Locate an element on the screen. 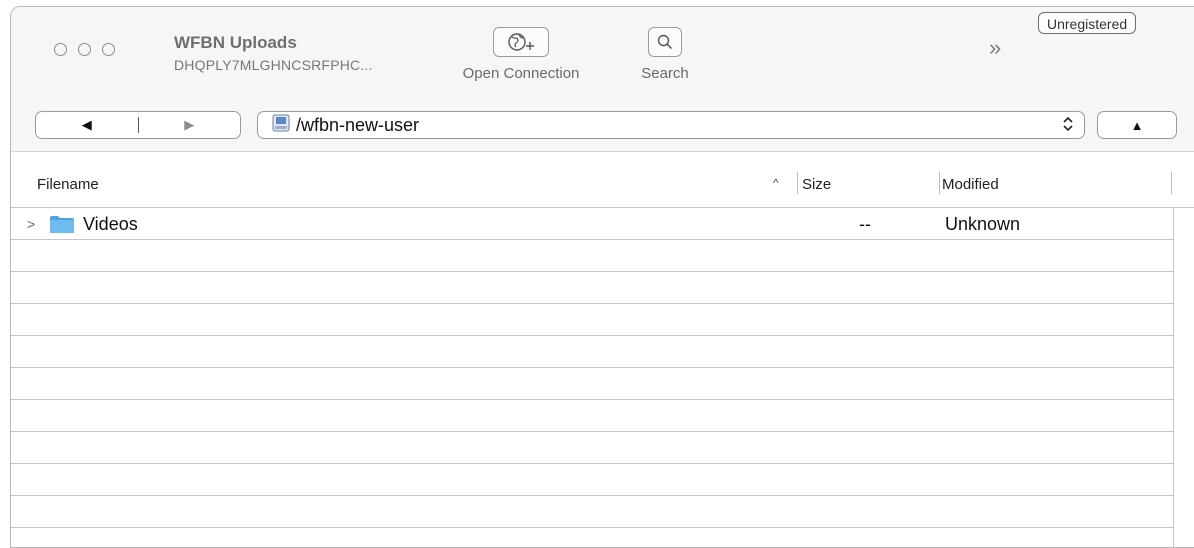 The width and height of the screenshot is (1194, 548). window-title: WFBN Uploads is located at coordinates (235, 42).